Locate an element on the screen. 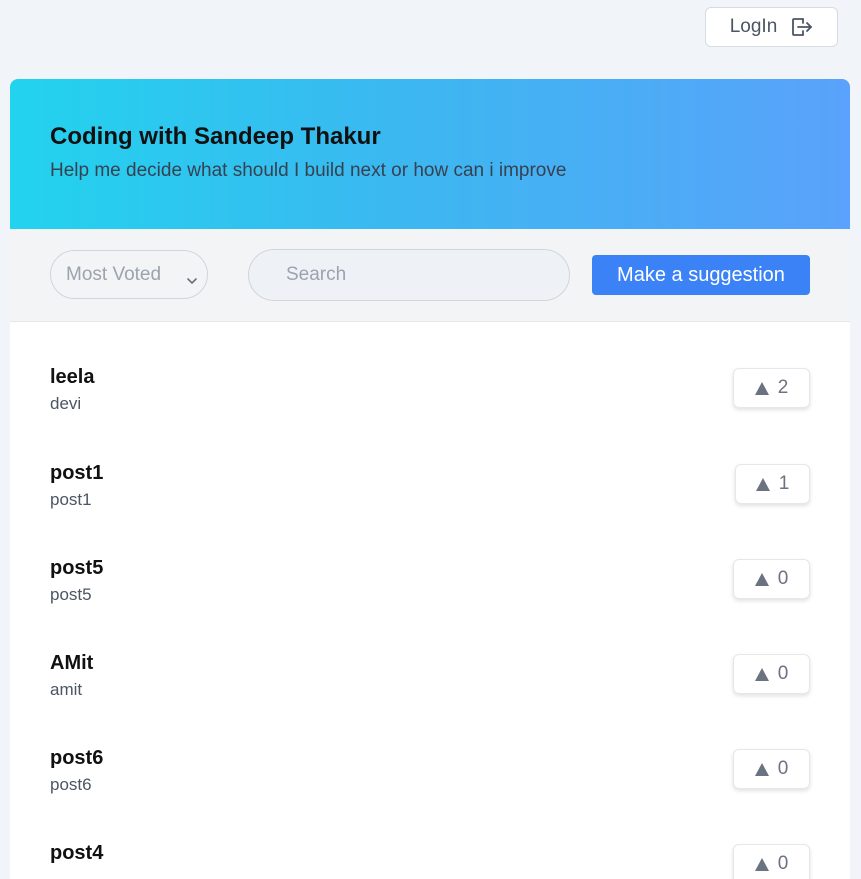 This screenshot has width=861, height=879. vote-count: 2 is located at coordinates (783, 387).